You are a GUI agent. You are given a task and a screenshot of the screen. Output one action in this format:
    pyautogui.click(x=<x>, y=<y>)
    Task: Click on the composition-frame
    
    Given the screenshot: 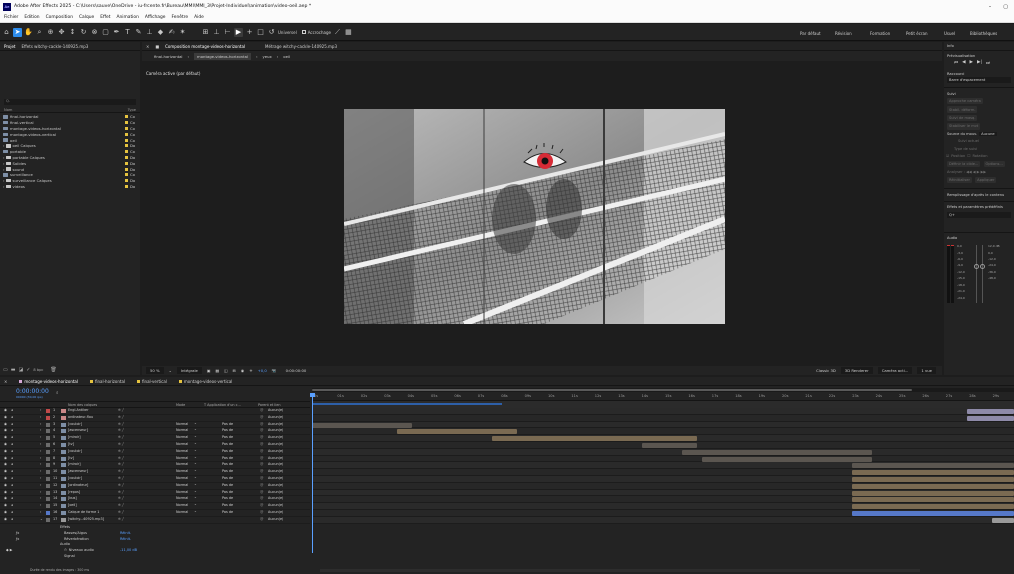 What is the action you would take?
    pyautogui.click(x=534, y=216)
    